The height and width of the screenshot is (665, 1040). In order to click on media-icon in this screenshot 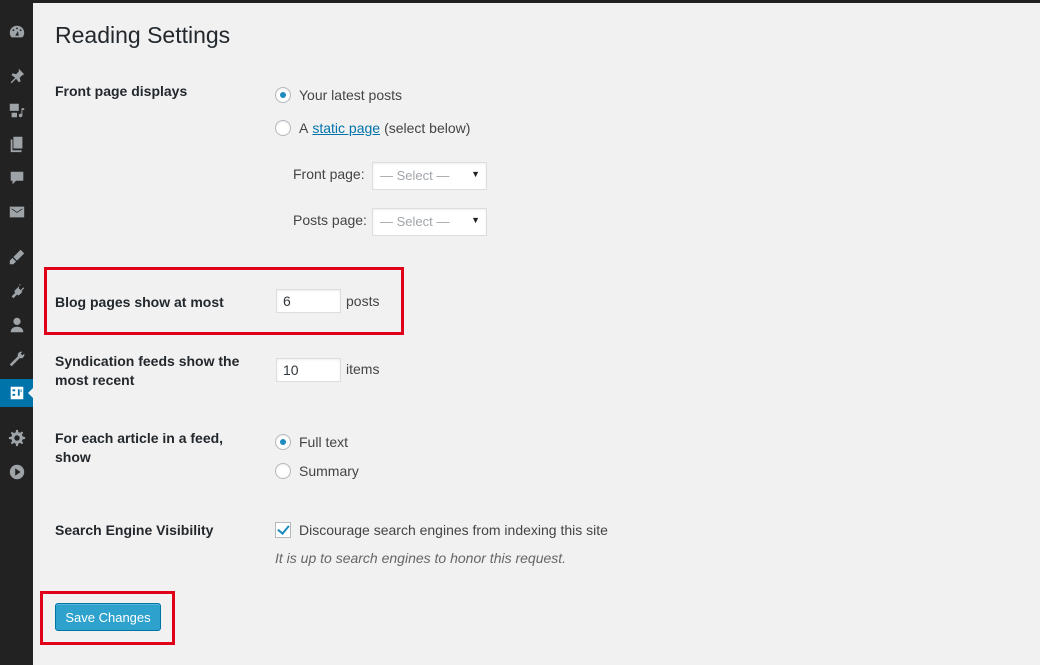, I will do `click(16, 110)`.